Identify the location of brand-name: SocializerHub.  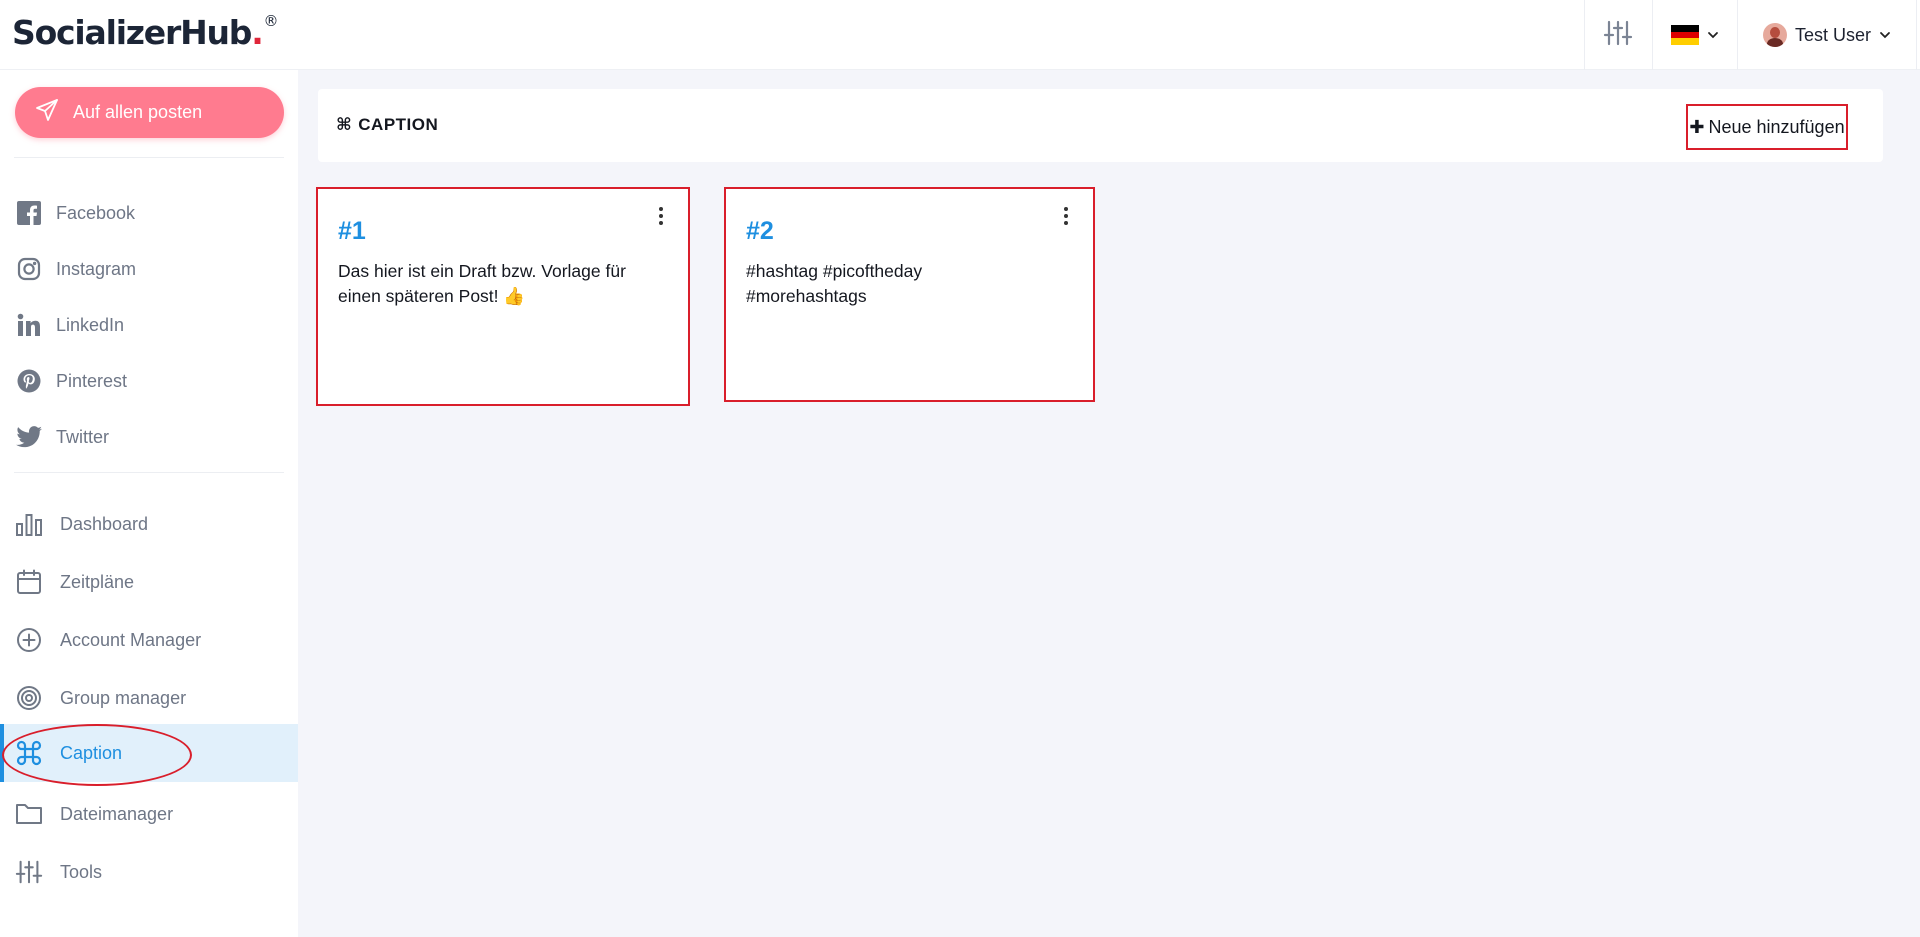
(132, 32).